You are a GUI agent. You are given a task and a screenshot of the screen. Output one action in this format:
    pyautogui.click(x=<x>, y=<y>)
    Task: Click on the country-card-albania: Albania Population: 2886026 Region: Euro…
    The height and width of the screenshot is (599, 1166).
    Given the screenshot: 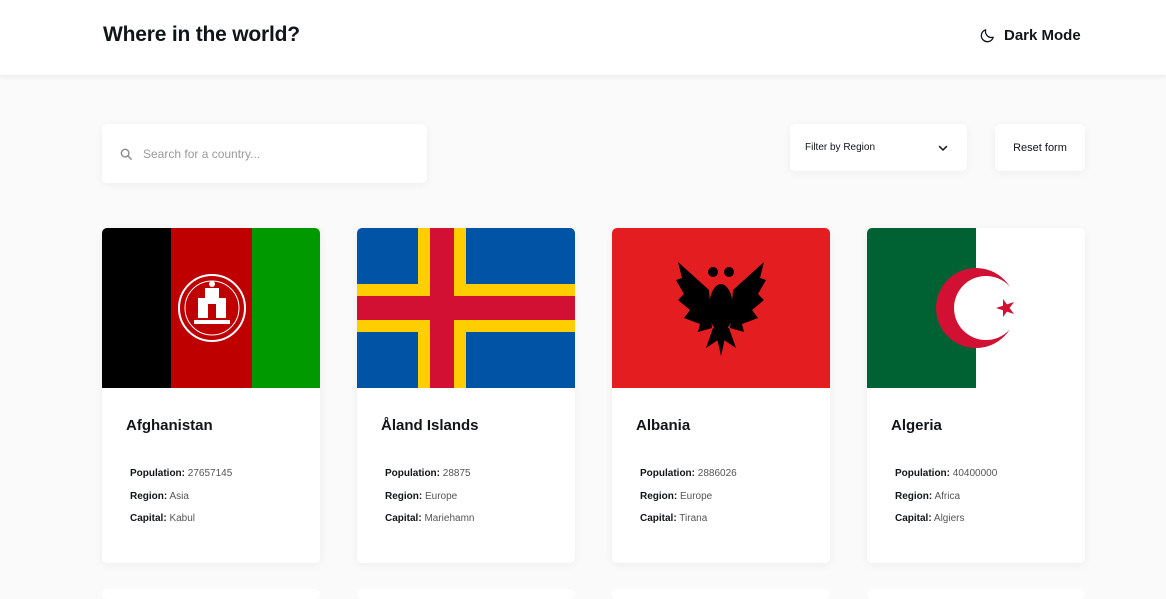 What is the action you would take?
    pyautogui.click(x=721, y=395)
    